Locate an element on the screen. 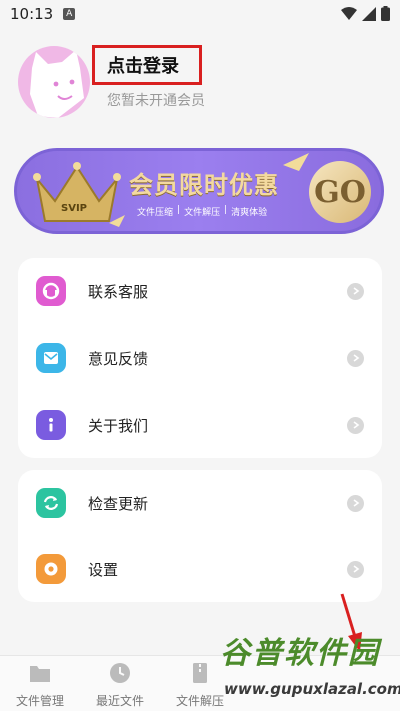  folder-icon is located at coordinates (40, 674).